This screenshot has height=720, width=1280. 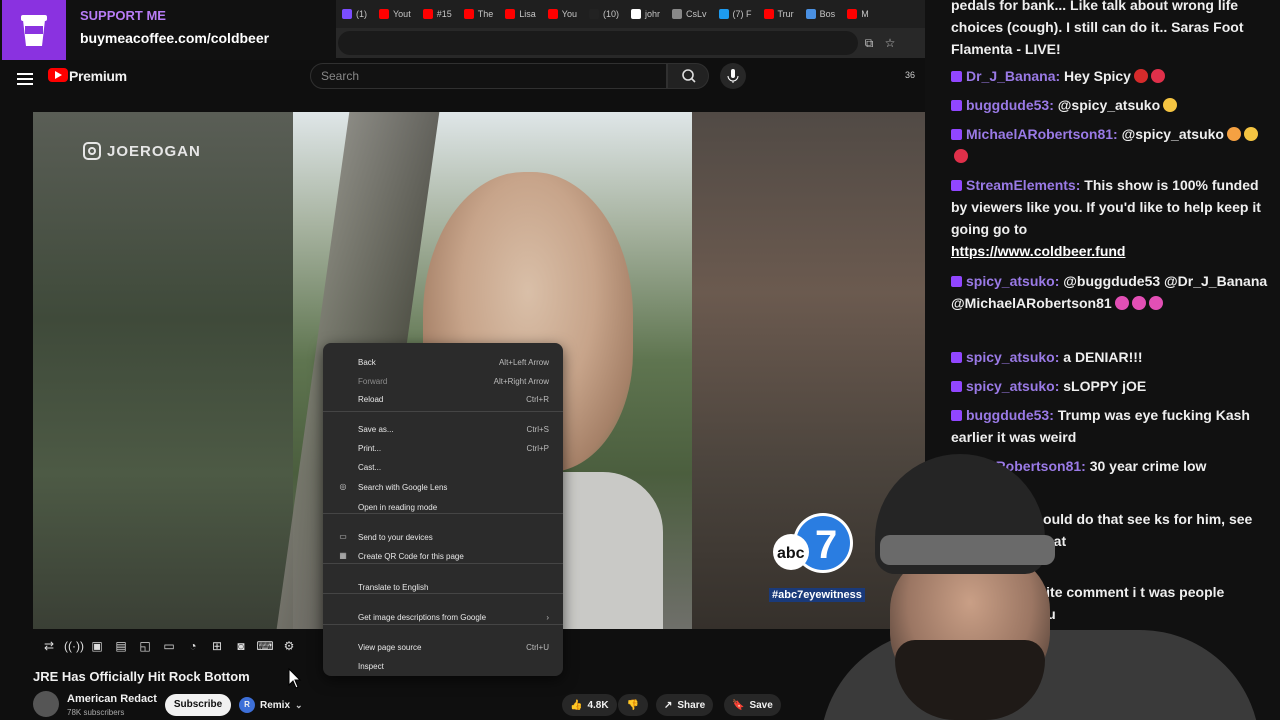 What do you see at coordinates (598, 43) in the screenshot?
I see `url-field` at bounding box center [598, 43].